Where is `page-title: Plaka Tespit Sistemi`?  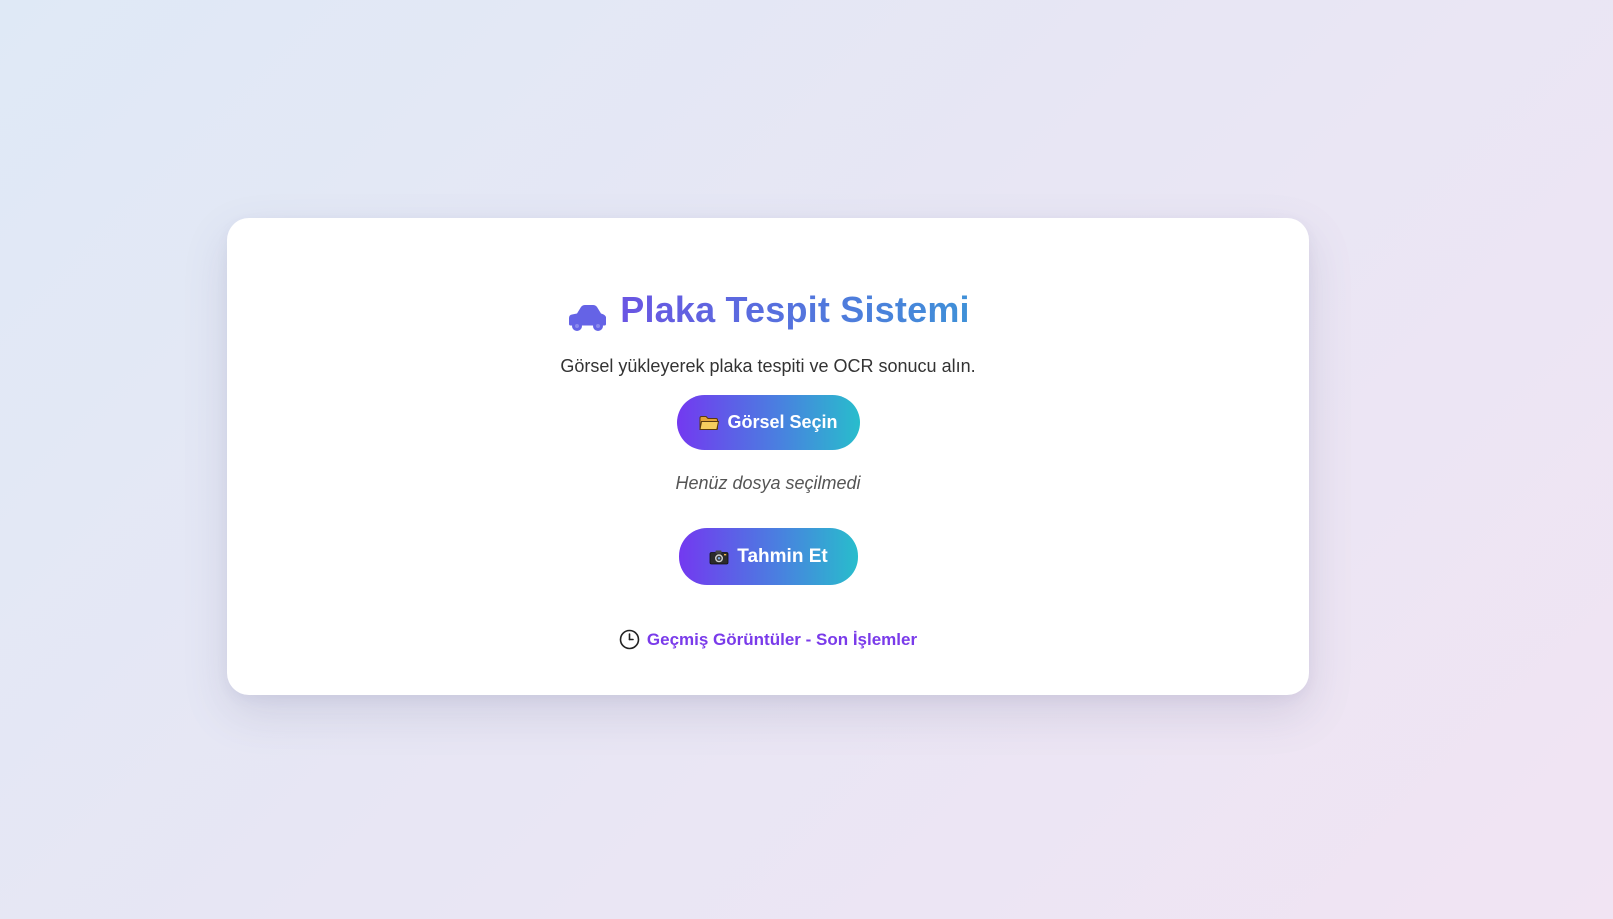 page-title: Plaka Tespit Sistemi is located at coordinates (795, 309).